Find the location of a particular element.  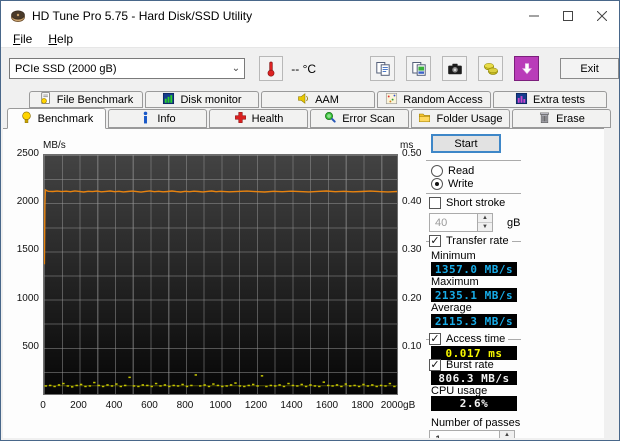

passes-label: Number of passes is located at coordinates (476, 423).